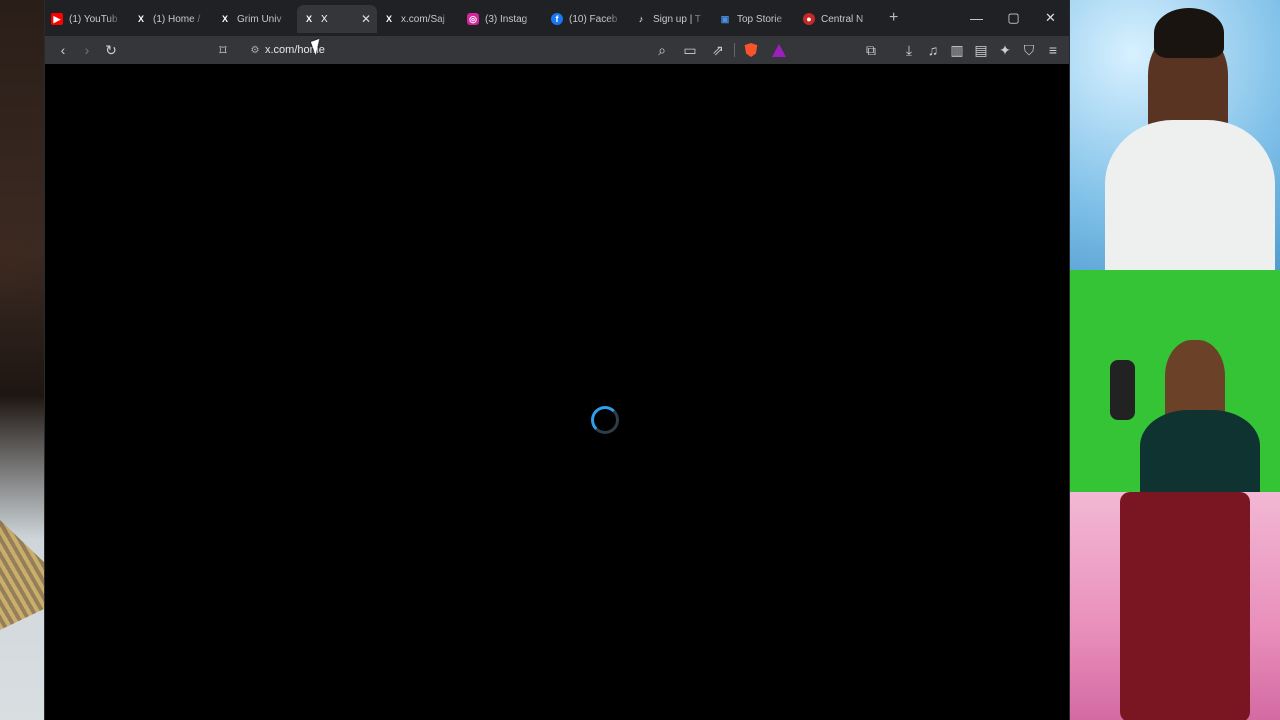  I want to click on tab-tiktok: ♪ Sign up | T, so click(671, 19).